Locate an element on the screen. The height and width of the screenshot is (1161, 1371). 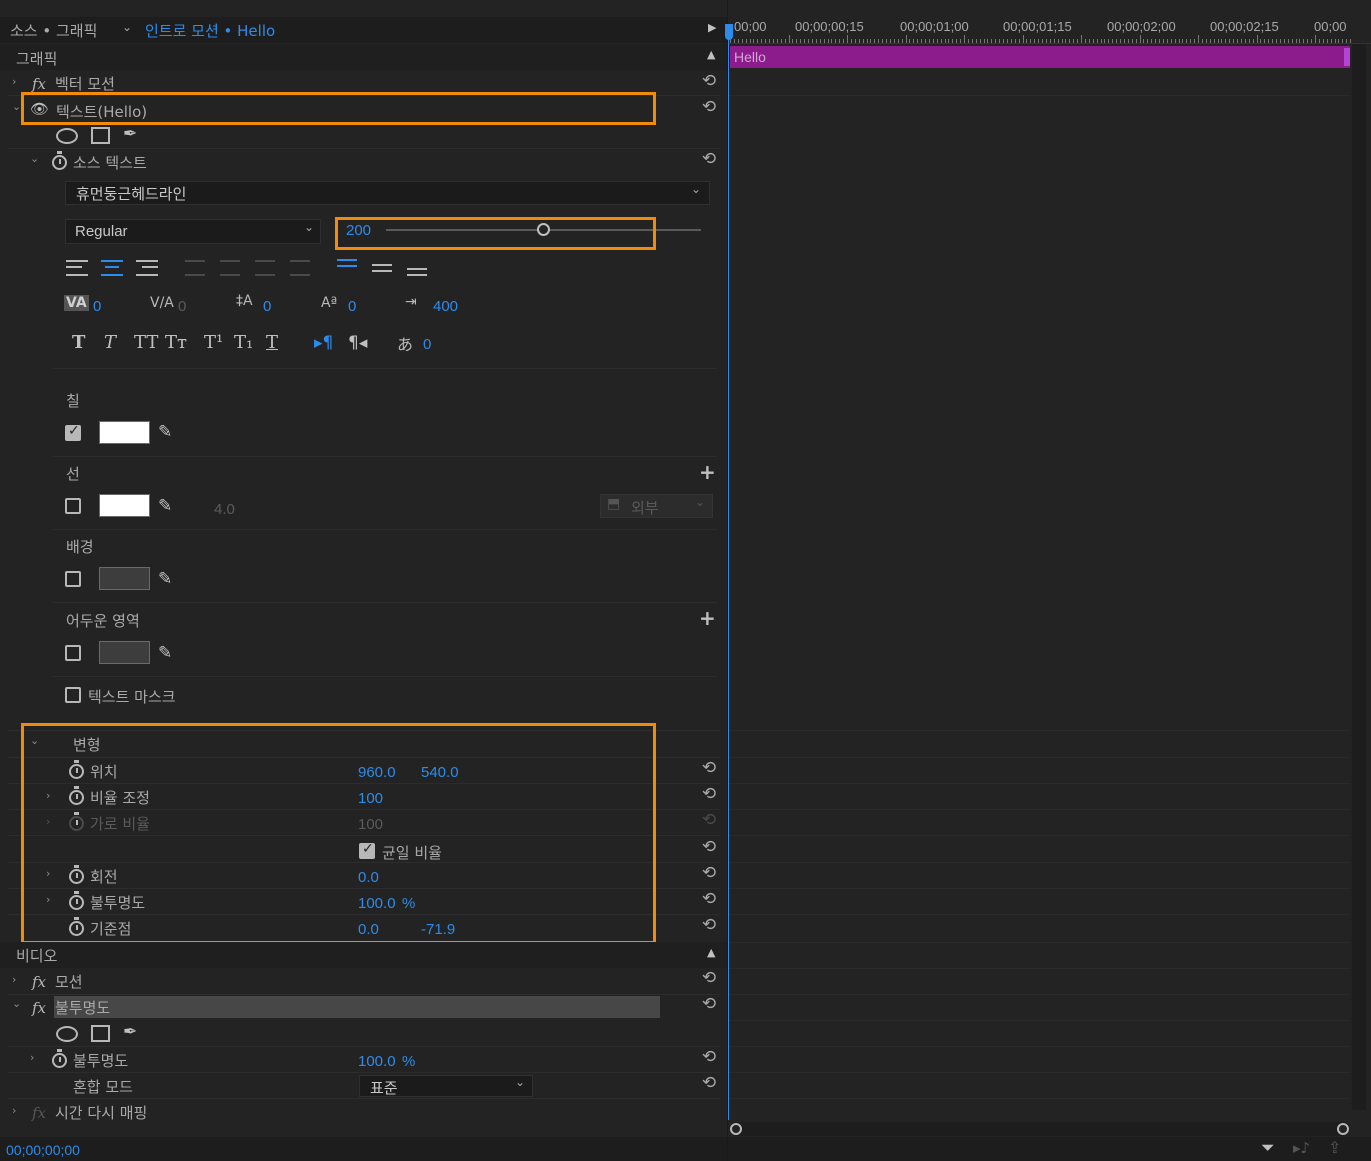
text-mask-label: 텍스트 마스크 is located at coordinates (132, 696).